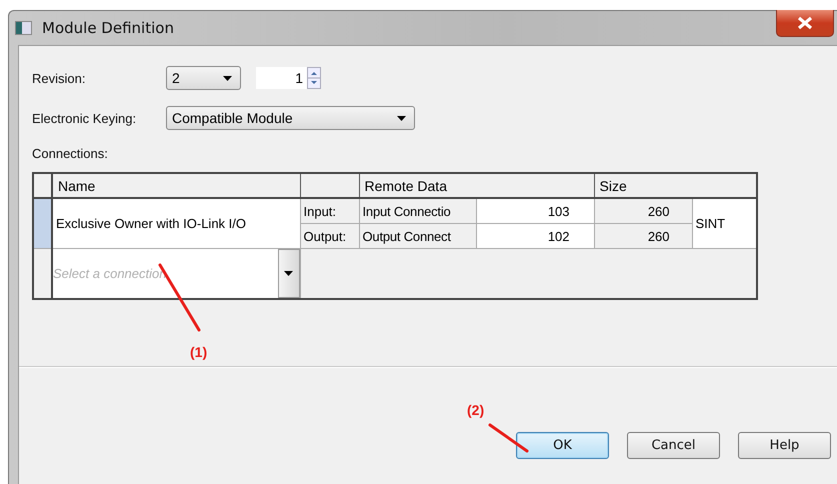  I want to click on column-header: Name, so click(176, 185).